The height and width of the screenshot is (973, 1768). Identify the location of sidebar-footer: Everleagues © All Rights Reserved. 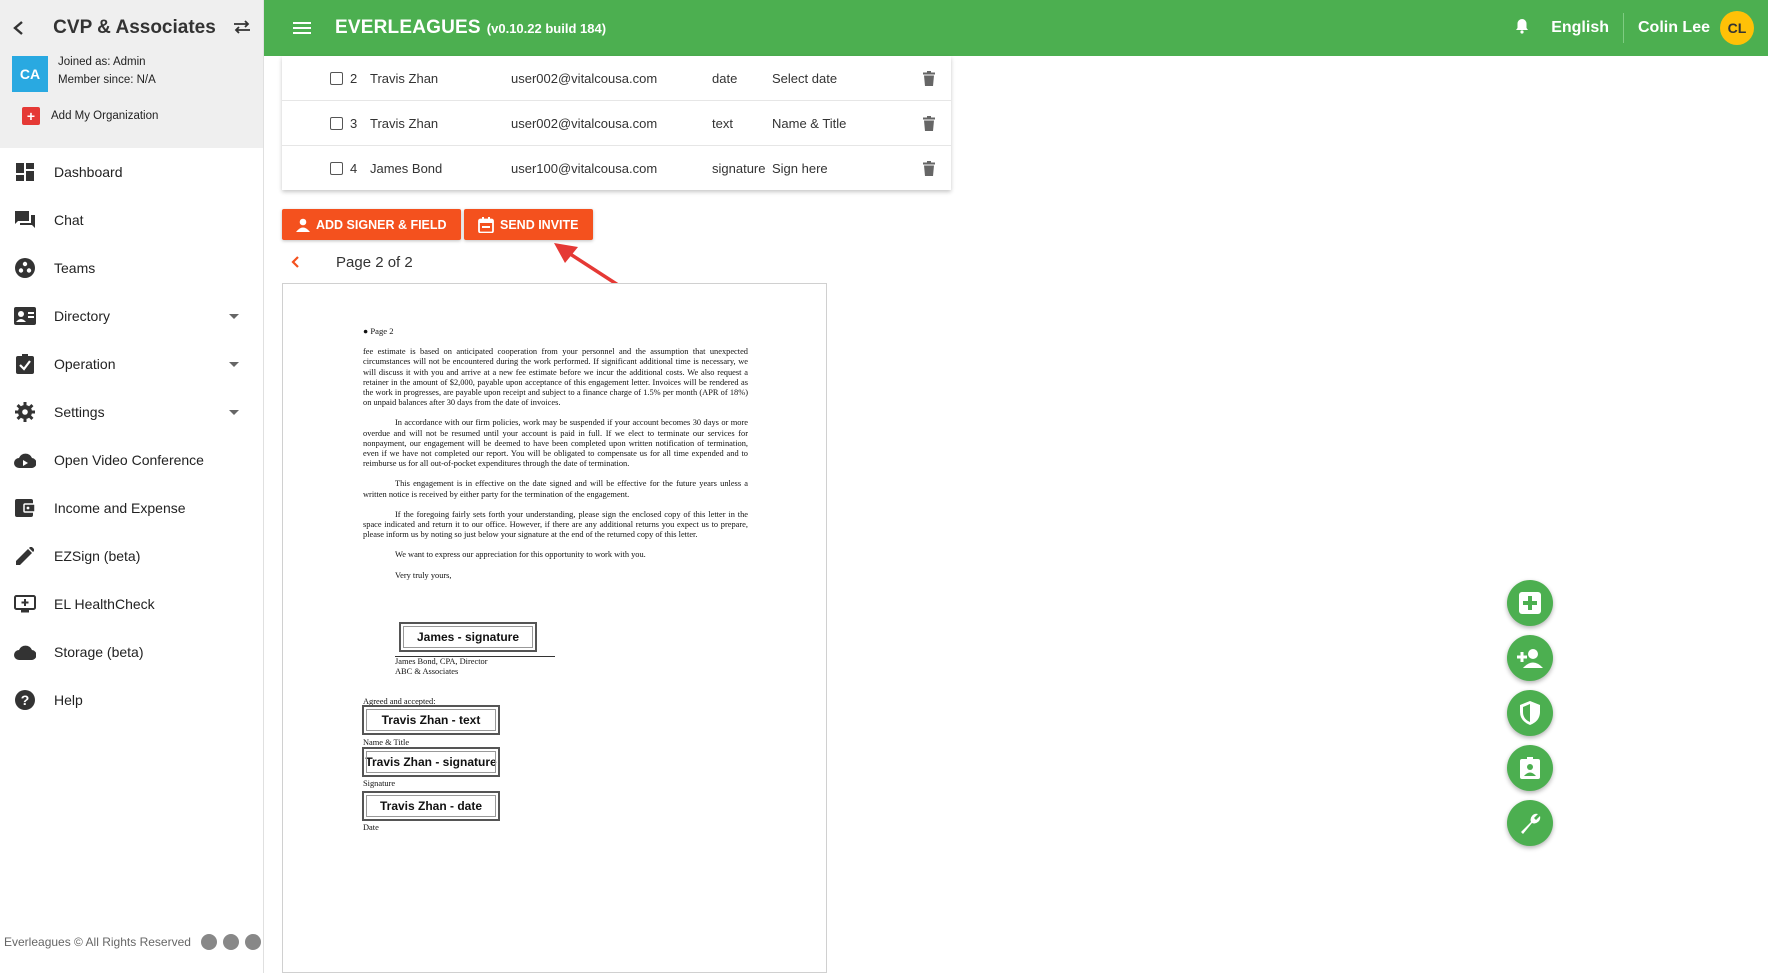
(132, 942).